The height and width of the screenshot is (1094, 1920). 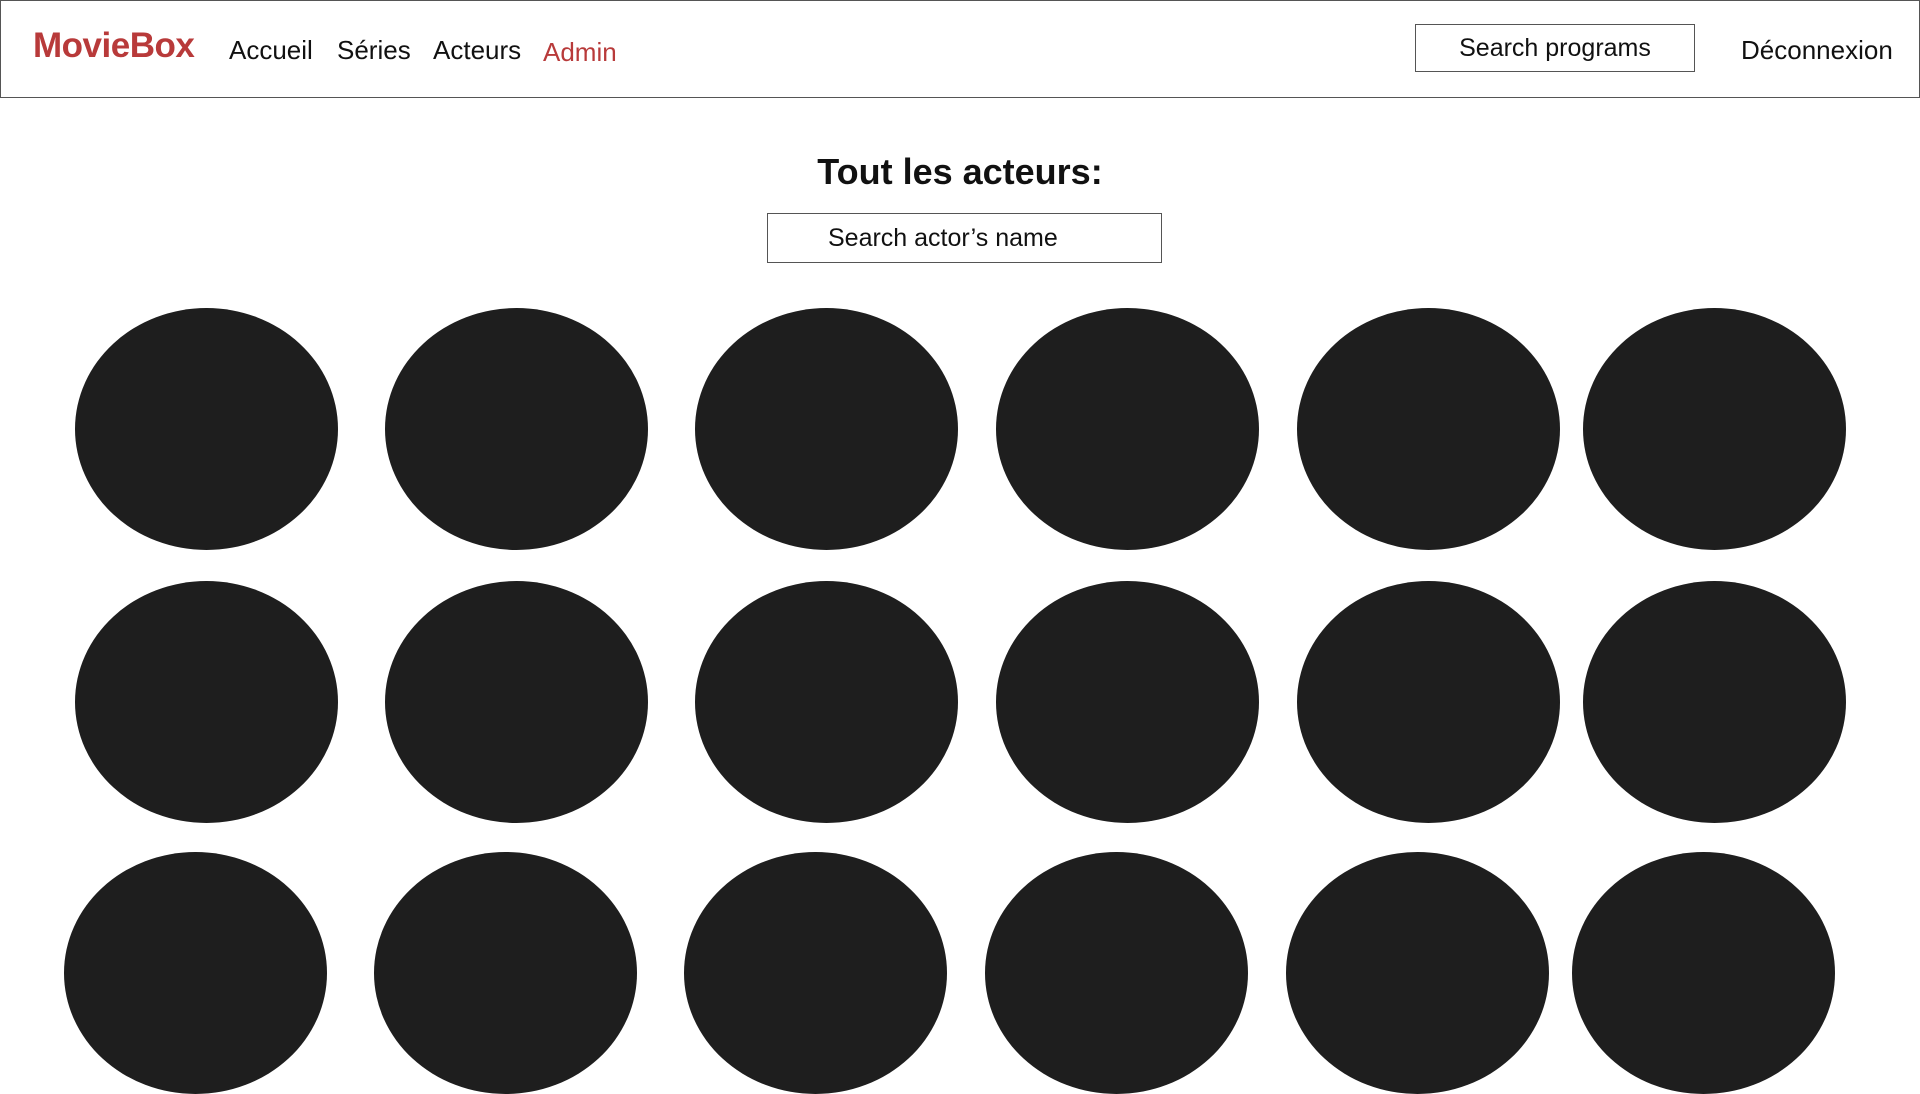 I want to click on nav-link-acteurs: Acteurs, so click(x=477, y=50).